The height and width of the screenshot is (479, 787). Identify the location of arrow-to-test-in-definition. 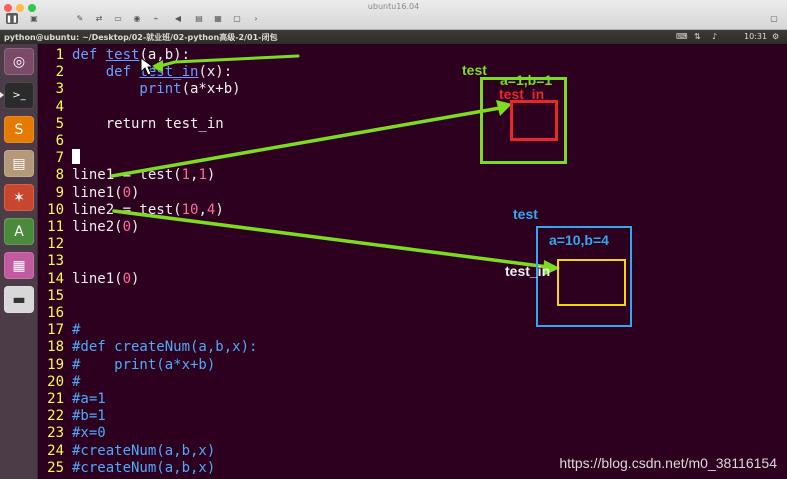
(225, 63).